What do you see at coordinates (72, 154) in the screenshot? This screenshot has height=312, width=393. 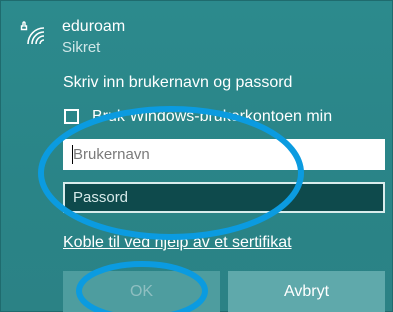 I see `text-caret` at bounding box center [72, 154].